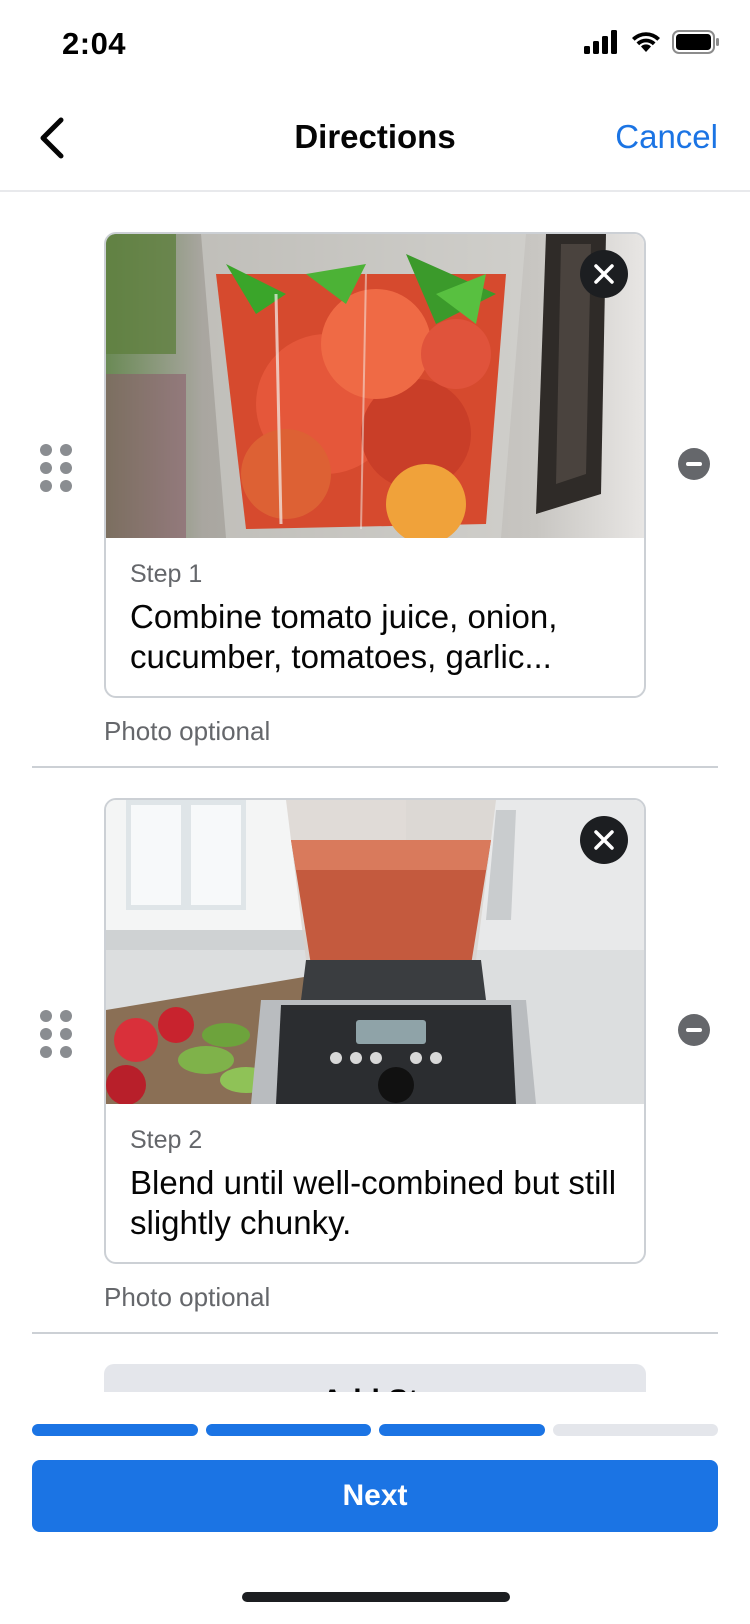 The height and width of the screenshot is (1624, 750). I want to click on home-indicator, so click(376, 1597).